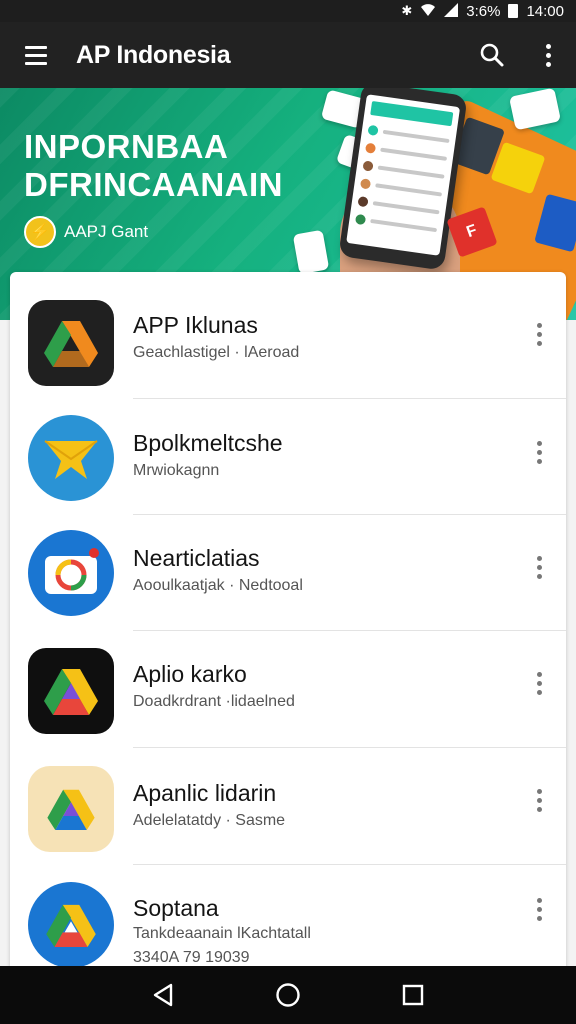 The image size is (576, 1024). I want to click on app-subtitle: Tankdeaanain lKachtatall, so click(222, 933).